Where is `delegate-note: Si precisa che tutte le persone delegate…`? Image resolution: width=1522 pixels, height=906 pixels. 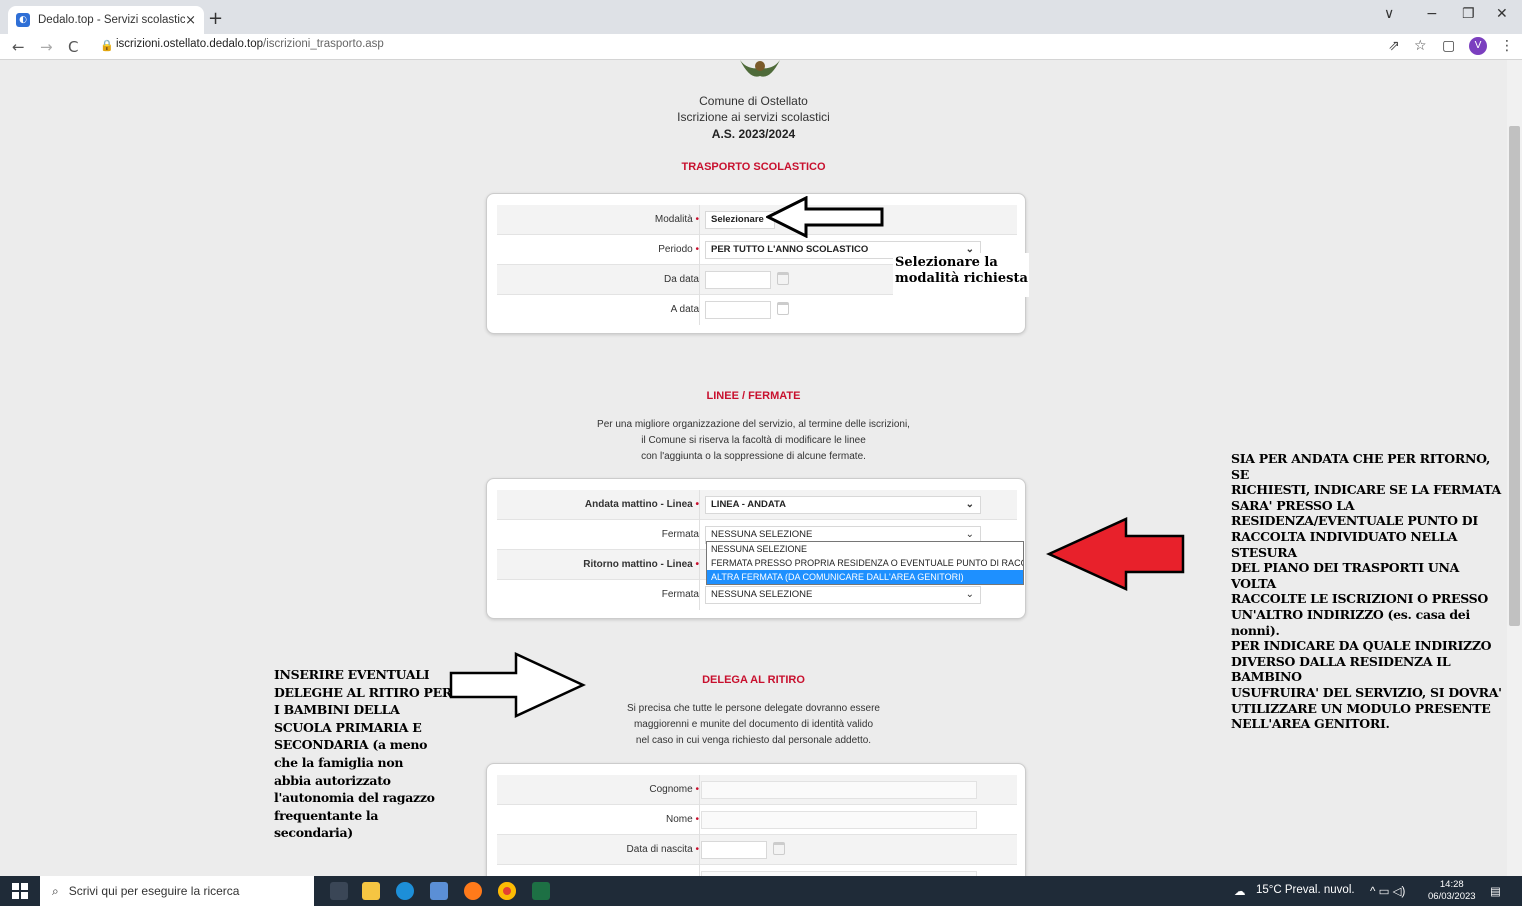
delegate-note: Si precisa che tutte le persone delegate… is located at coordinates (753, 724).